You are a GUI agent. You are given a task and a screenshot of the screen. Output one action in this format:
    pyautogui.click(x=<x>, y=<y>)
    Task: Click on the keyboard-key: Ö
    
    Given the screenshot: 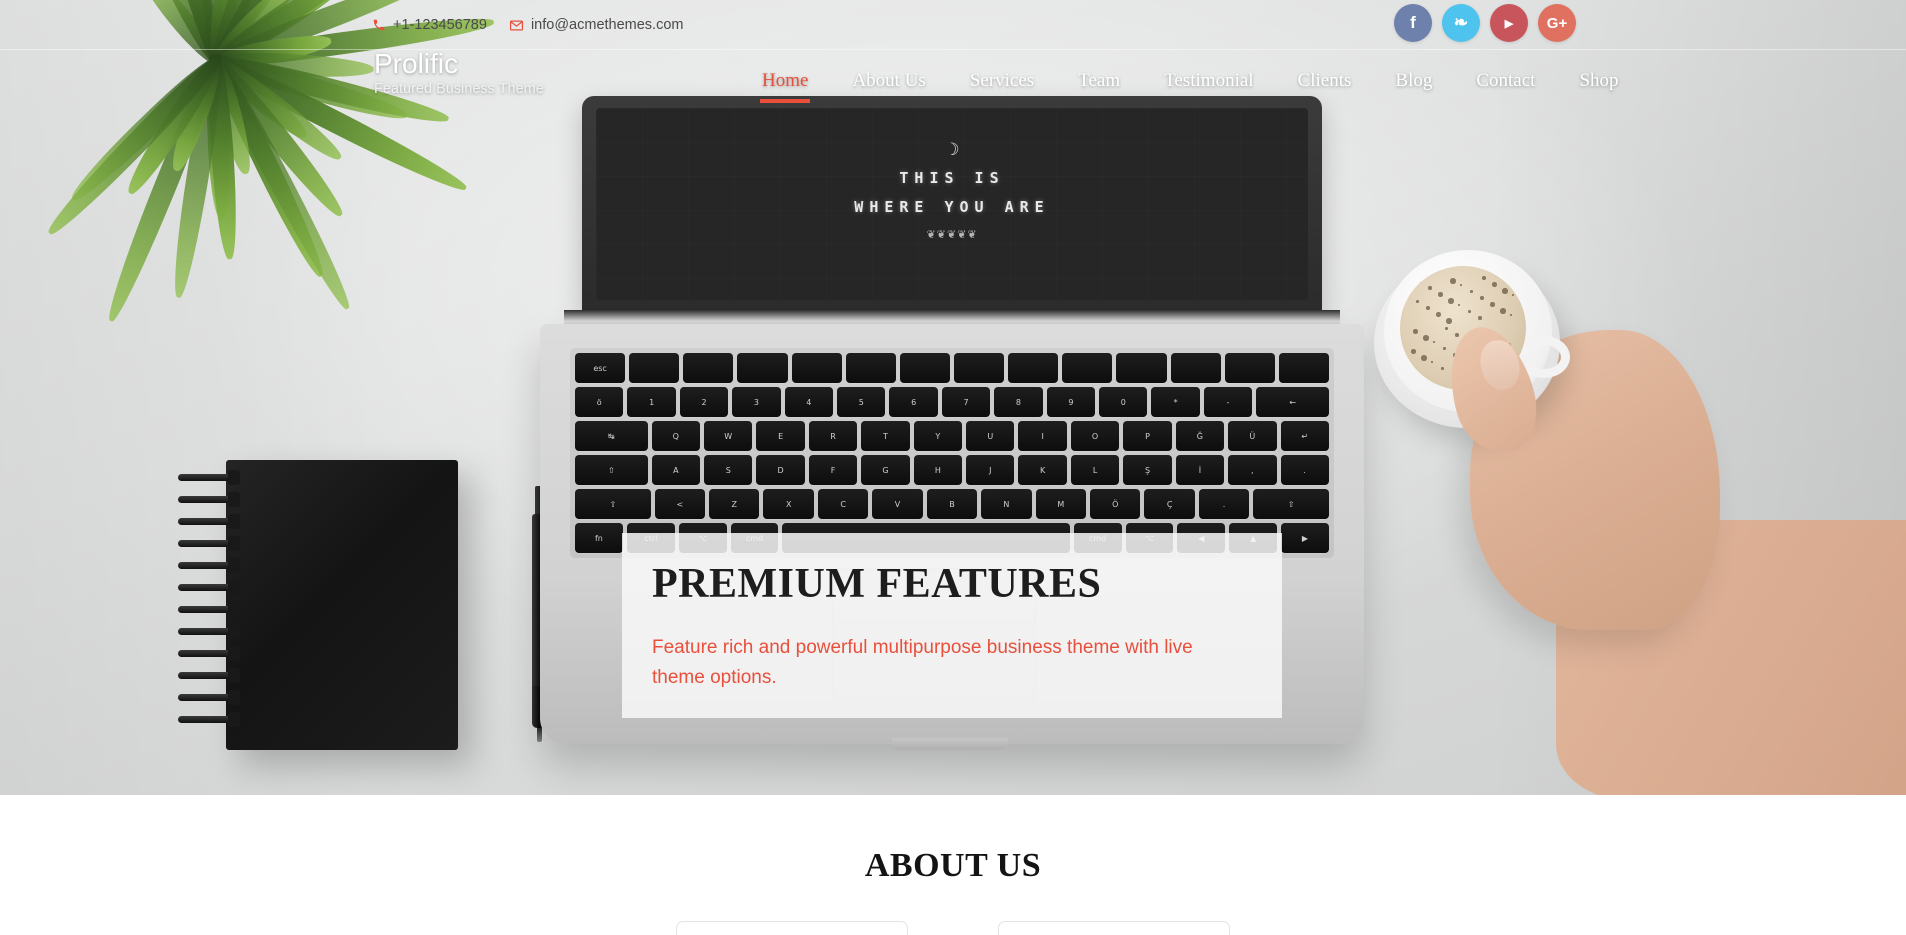 What is the action you would take?
    pyautogui.click(x=1115, y=504)
    